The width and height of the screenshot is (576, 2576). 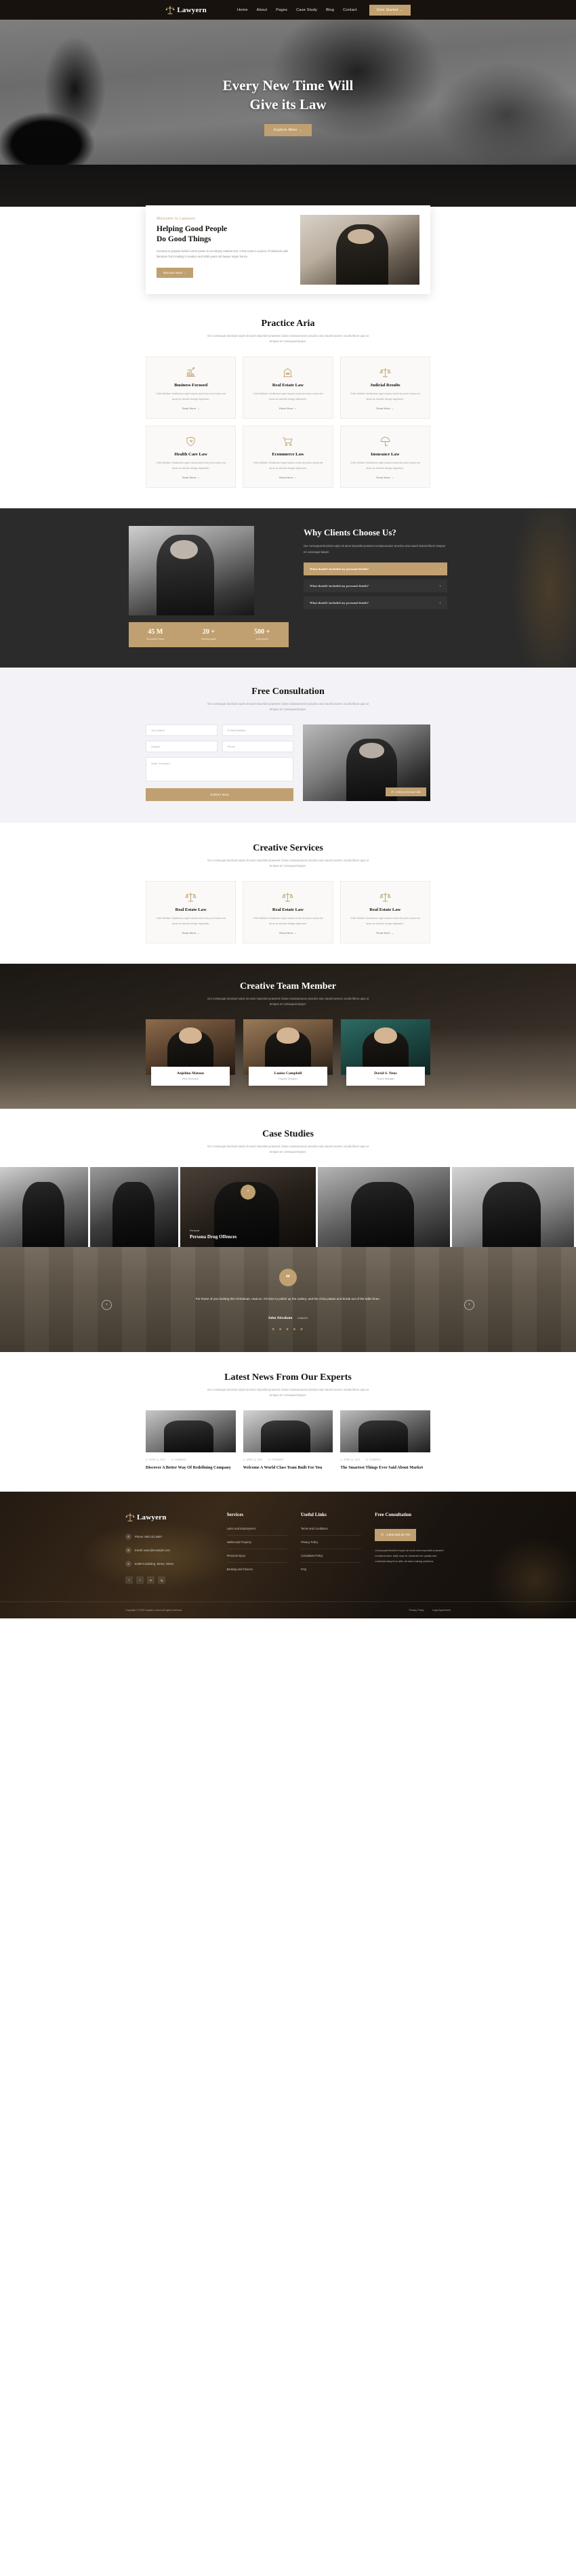 I want to click on subject-input: Subject, so click(x=182, y=747).